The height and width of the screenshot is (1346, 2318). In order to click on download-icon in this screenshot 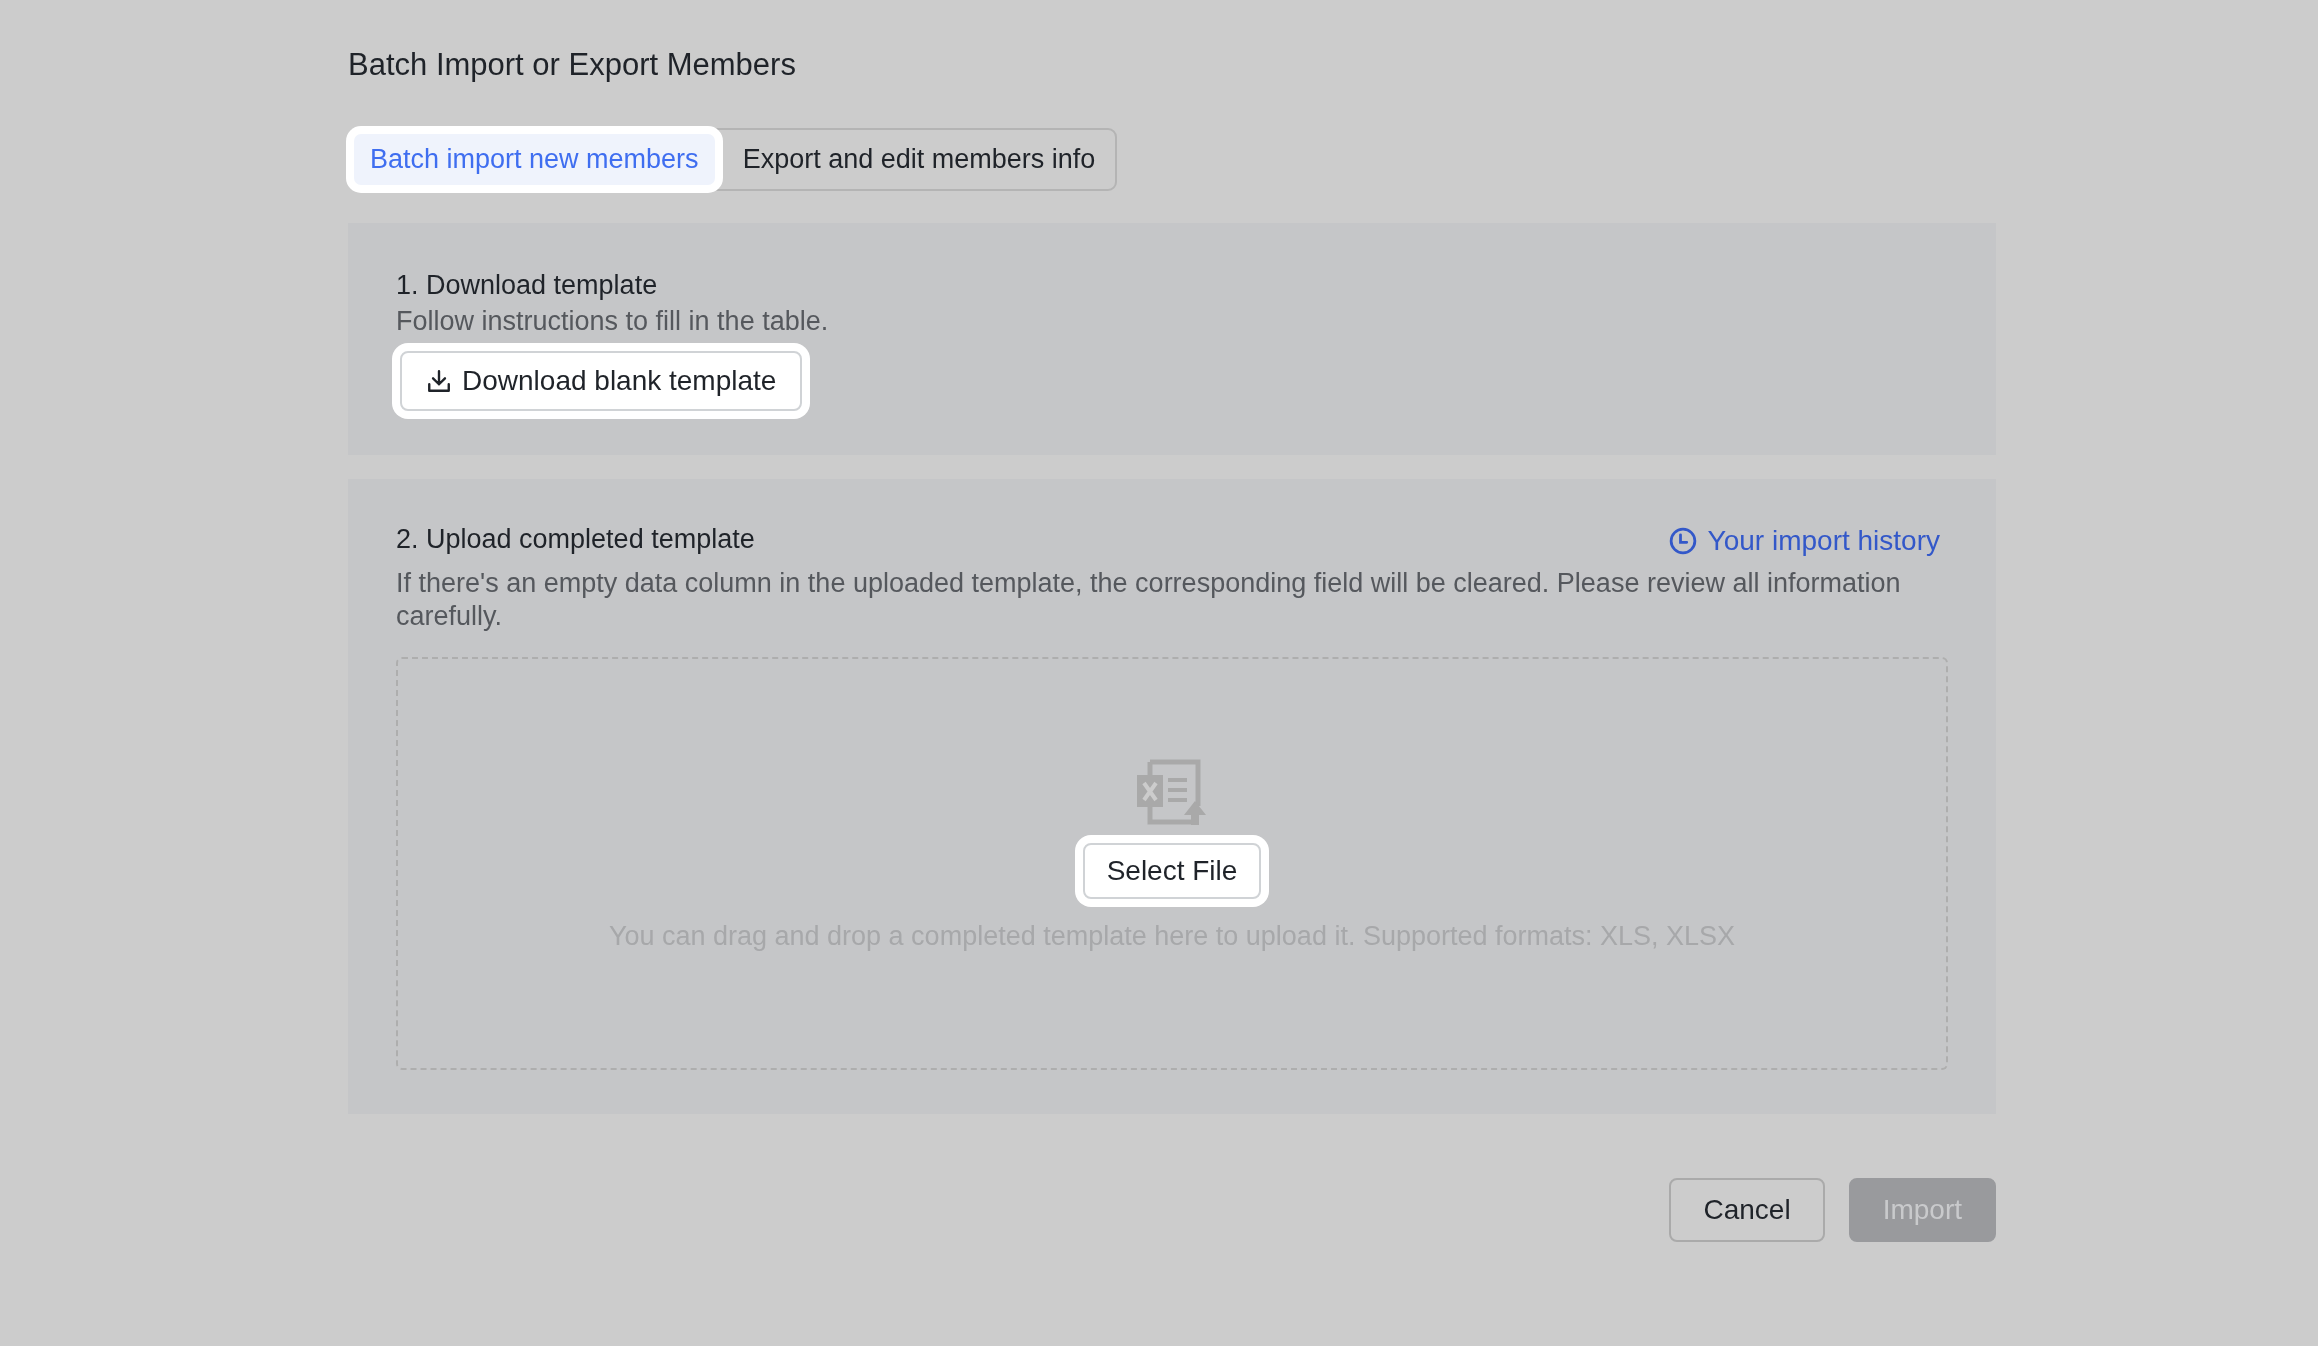, I will do `click(439, 381)`.